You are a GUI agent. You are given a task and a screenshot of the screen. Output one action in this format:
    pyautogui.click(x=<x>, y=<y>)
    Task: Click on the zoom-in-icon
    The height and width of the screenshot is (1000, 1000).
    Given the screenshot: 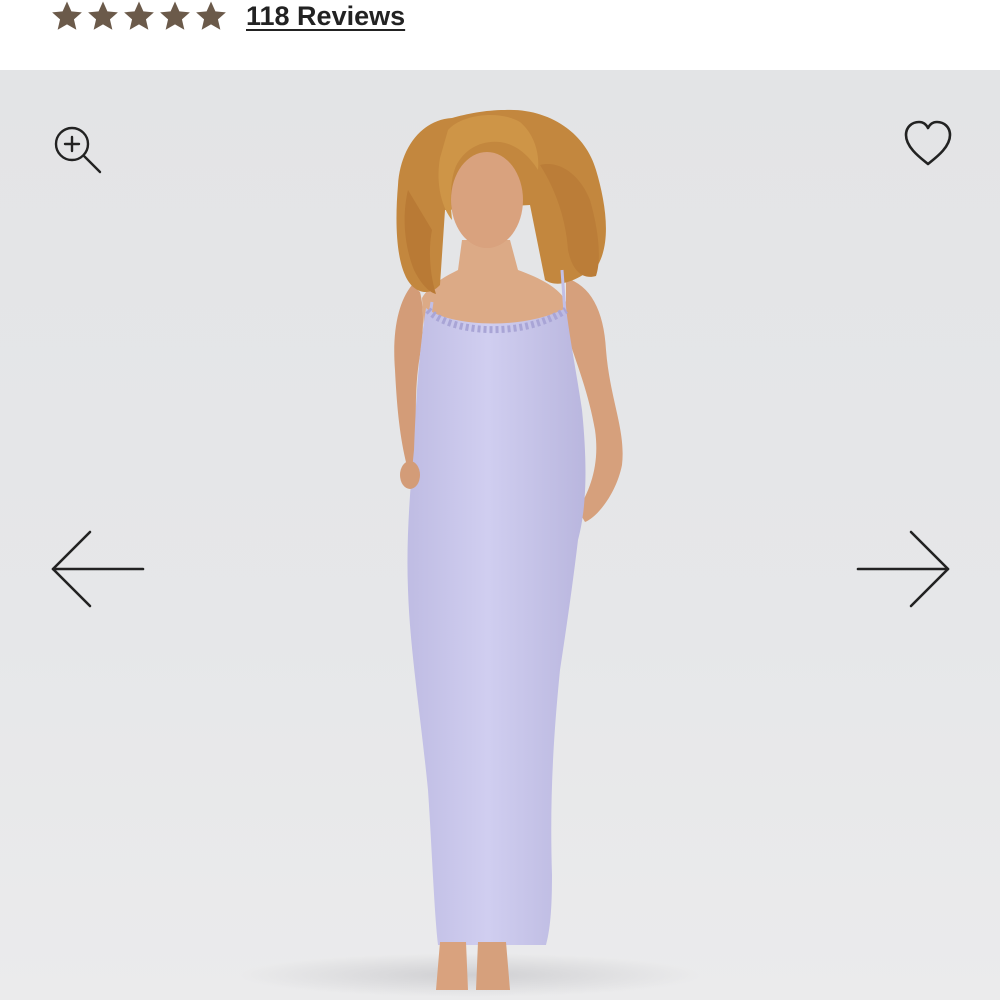 What is the action you would take?
    pyautogui.click(x=78, y=150)
    